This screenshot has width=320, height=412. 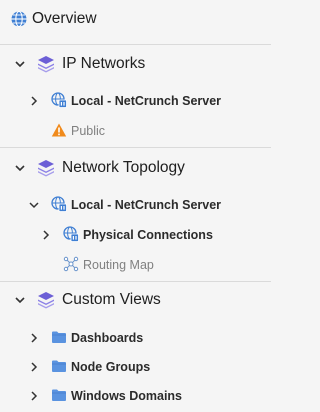 What do you see at coordinates (148, 235) in the screenshot?
I see `tree-item-label: Physical Connections` at bounding box center [148, 235].